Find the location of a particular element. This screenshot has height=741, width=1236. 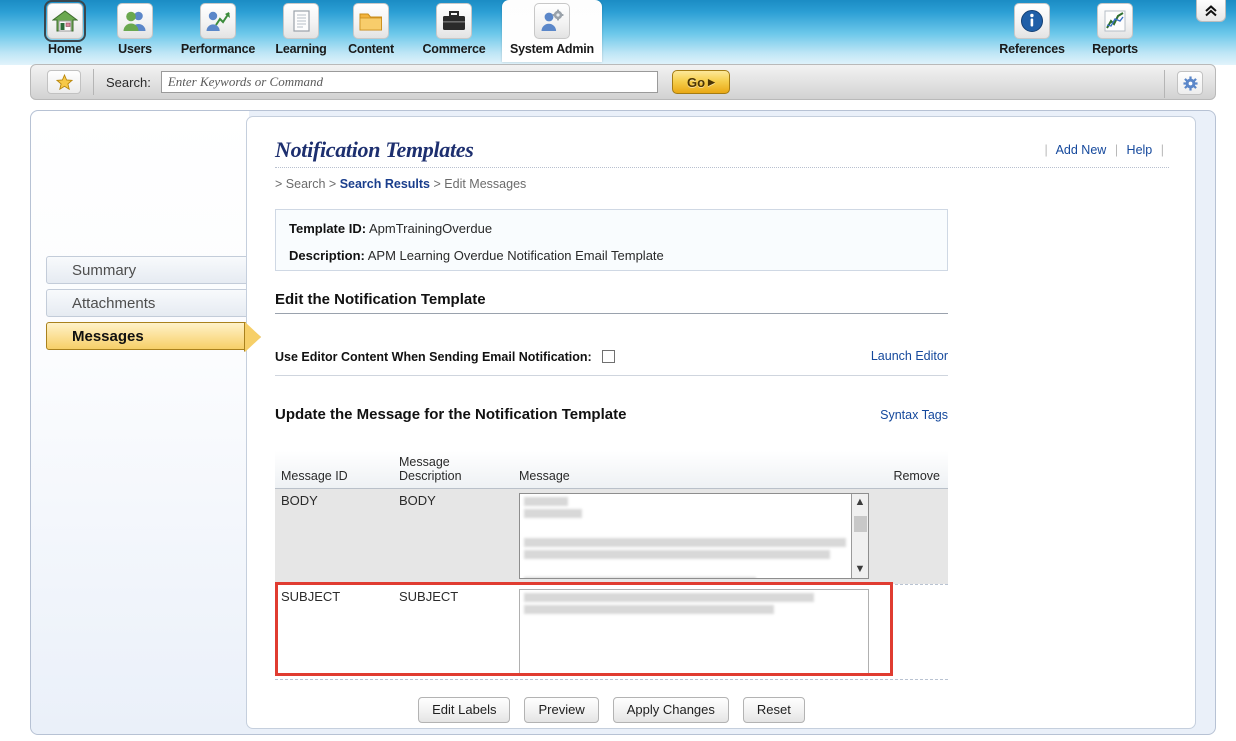

description-label: Description: is located at coordinates (327, 255).